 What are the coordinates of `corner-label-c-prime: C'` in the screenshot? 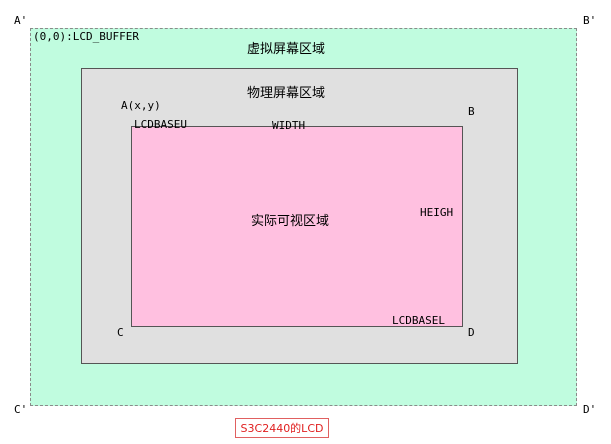 It's located at (21, 409).